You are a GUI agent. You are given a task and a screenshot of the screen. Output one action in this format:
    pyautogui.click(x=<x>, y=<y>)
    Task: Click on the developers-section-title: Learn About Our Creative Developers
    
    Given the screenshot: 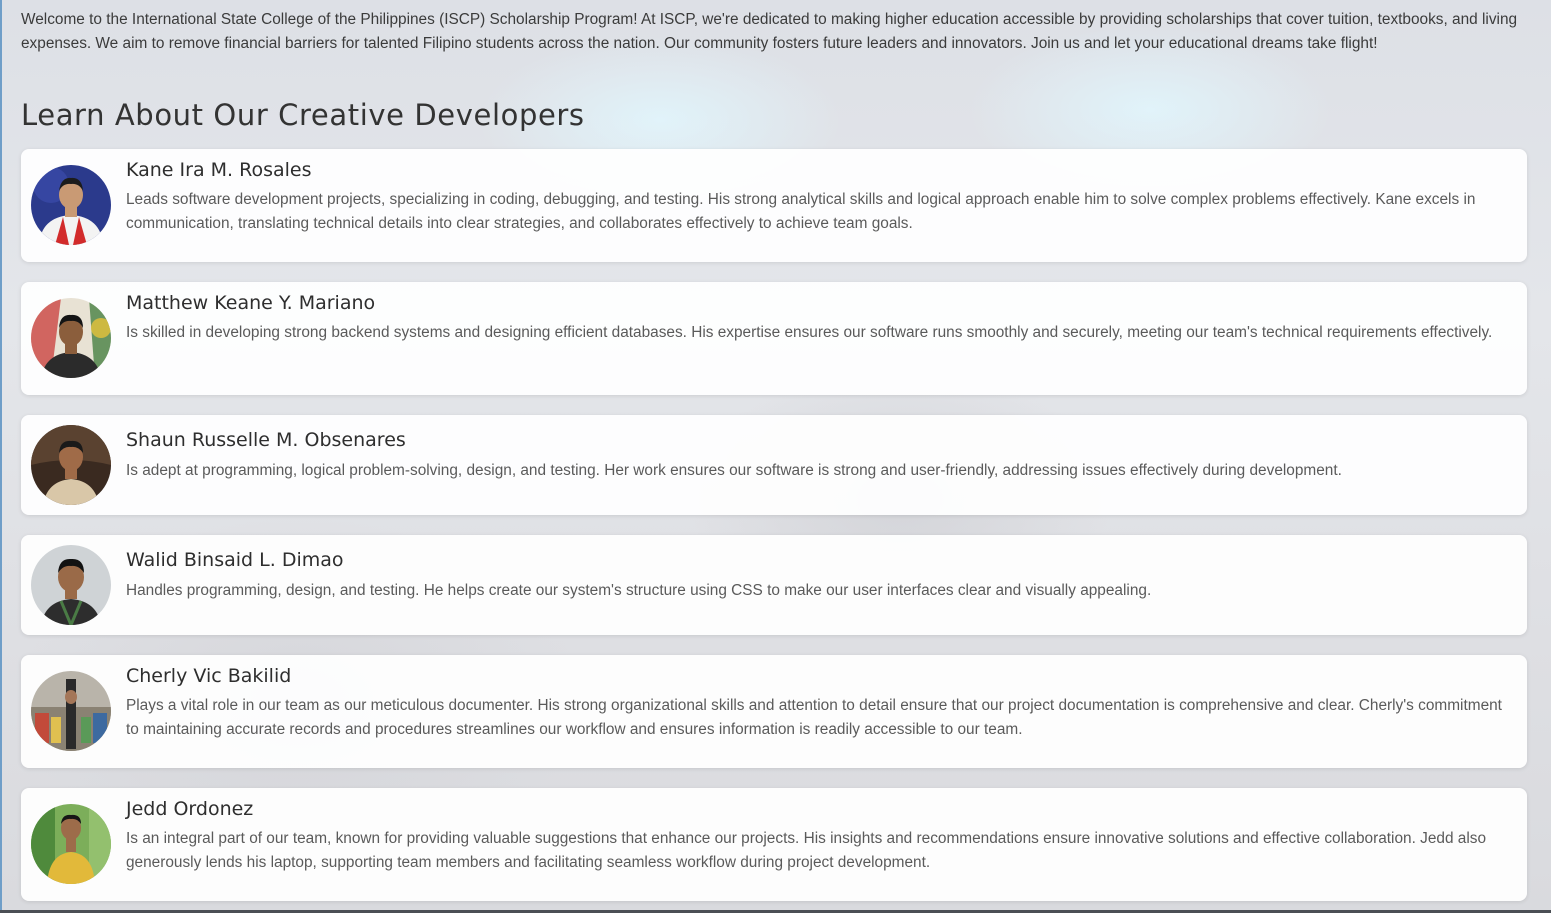 What is the action you would take?
    pyautogui.click(x=303, y=115)
    